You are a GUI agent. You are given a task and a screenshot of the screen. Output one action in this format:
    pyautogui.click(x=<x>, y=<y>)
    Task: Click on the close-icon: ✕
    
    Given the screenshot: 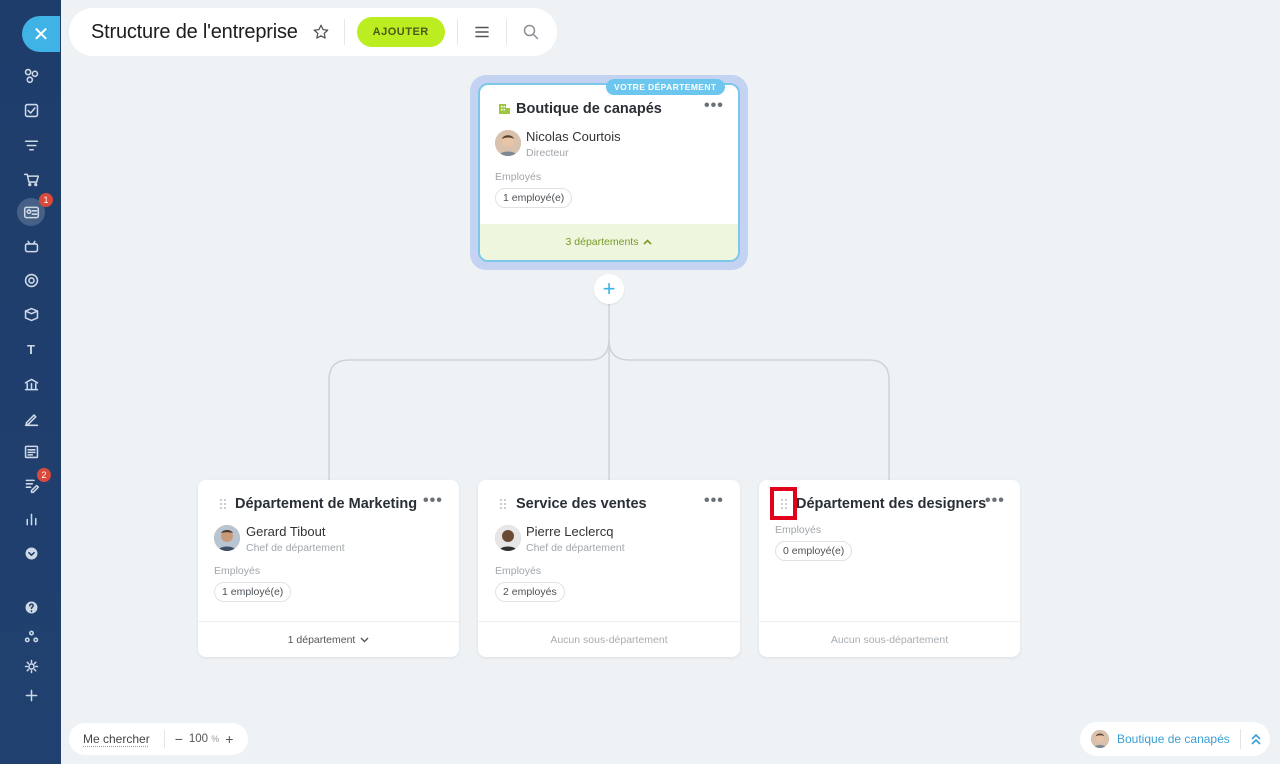 What is the action you would take?
    pyautogui.click(x=41, y=34)
    